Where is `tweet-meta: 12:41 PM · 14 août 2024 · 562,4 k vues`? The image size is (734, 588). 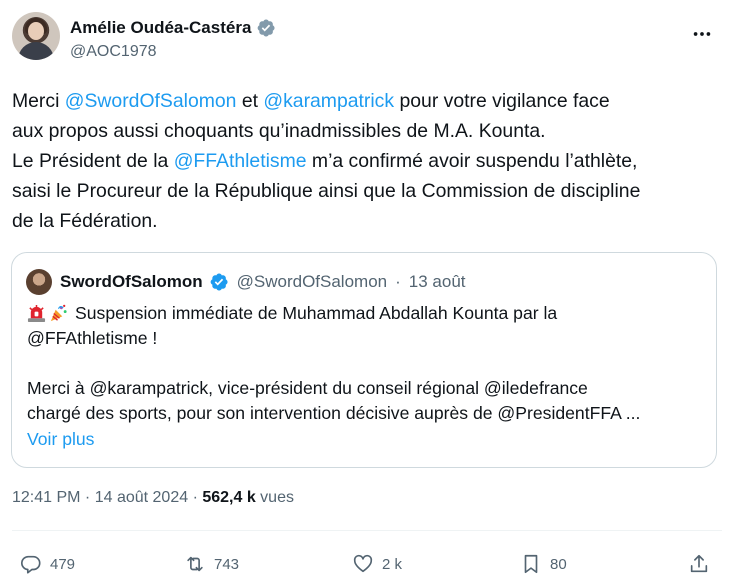
tweet-meta: 12:41 PM · 14 août 2024 · 562,4 k vues is located at coordinates (153, 498).